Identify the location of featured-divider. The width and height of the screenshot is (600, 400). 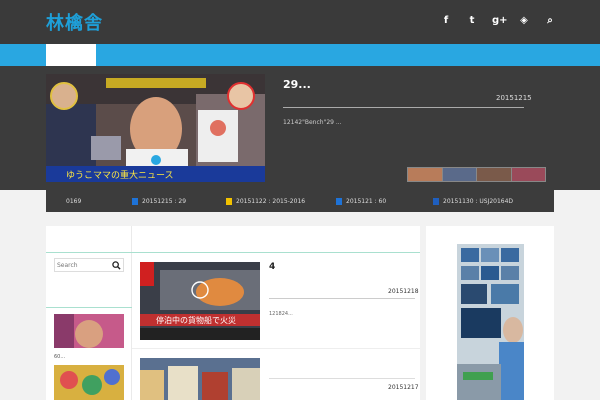
(403, 107).